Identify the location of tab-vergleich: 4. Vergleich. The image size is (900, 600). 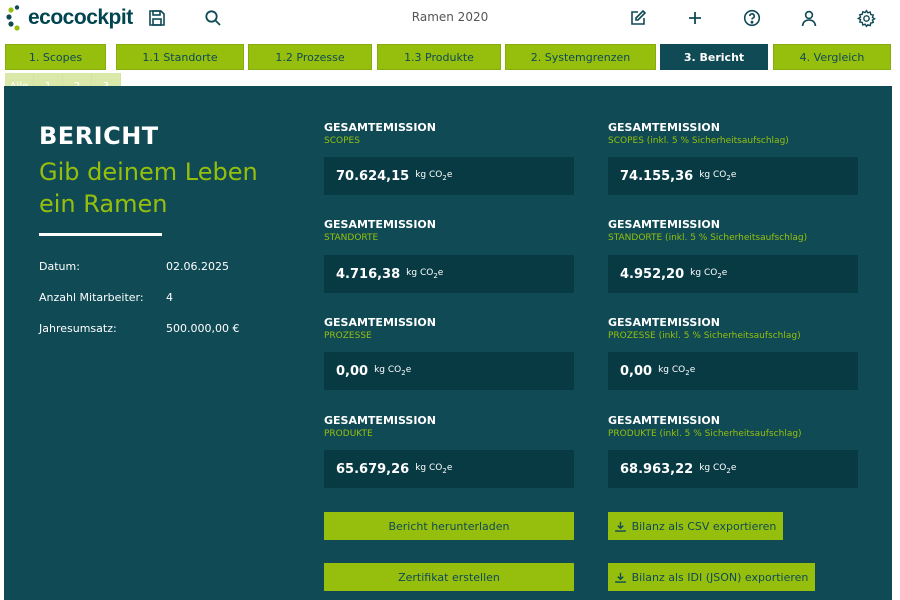
(832, 57).